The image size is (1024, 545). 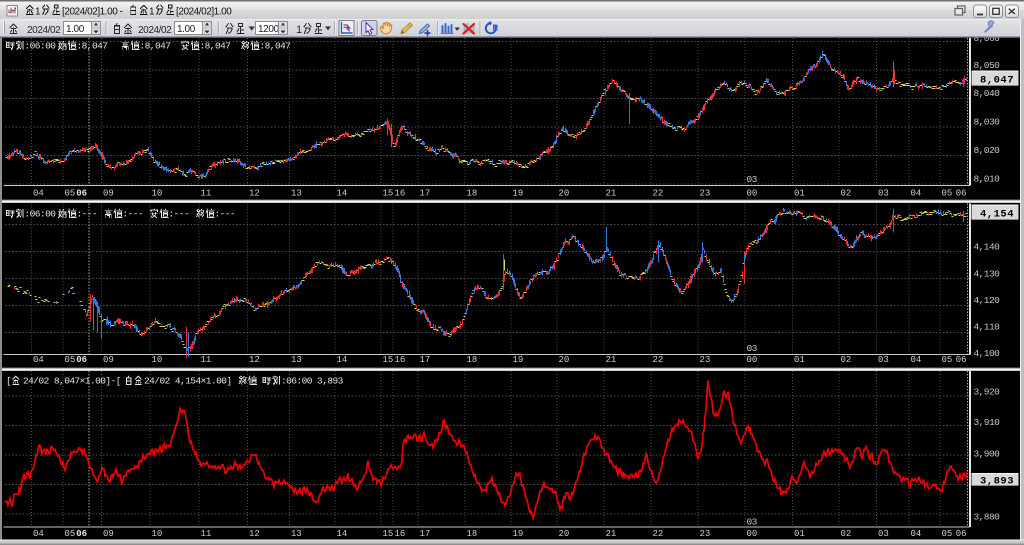 What do you see at coordinates (987, 122) in the screenshot?
I see `svg-text: 8,030` at bounding box center [987, 122].